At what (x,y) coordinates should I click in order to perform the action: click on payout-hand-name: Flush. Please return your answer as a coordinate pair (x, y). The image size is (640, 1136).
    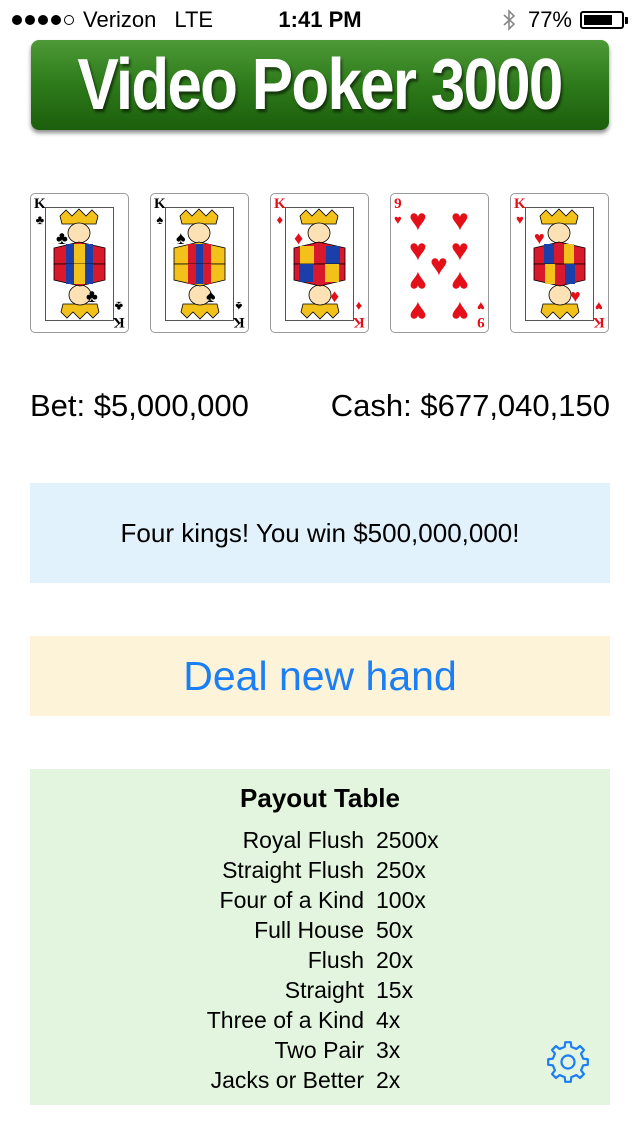
    Looking at the image, I should click on (335, 960).